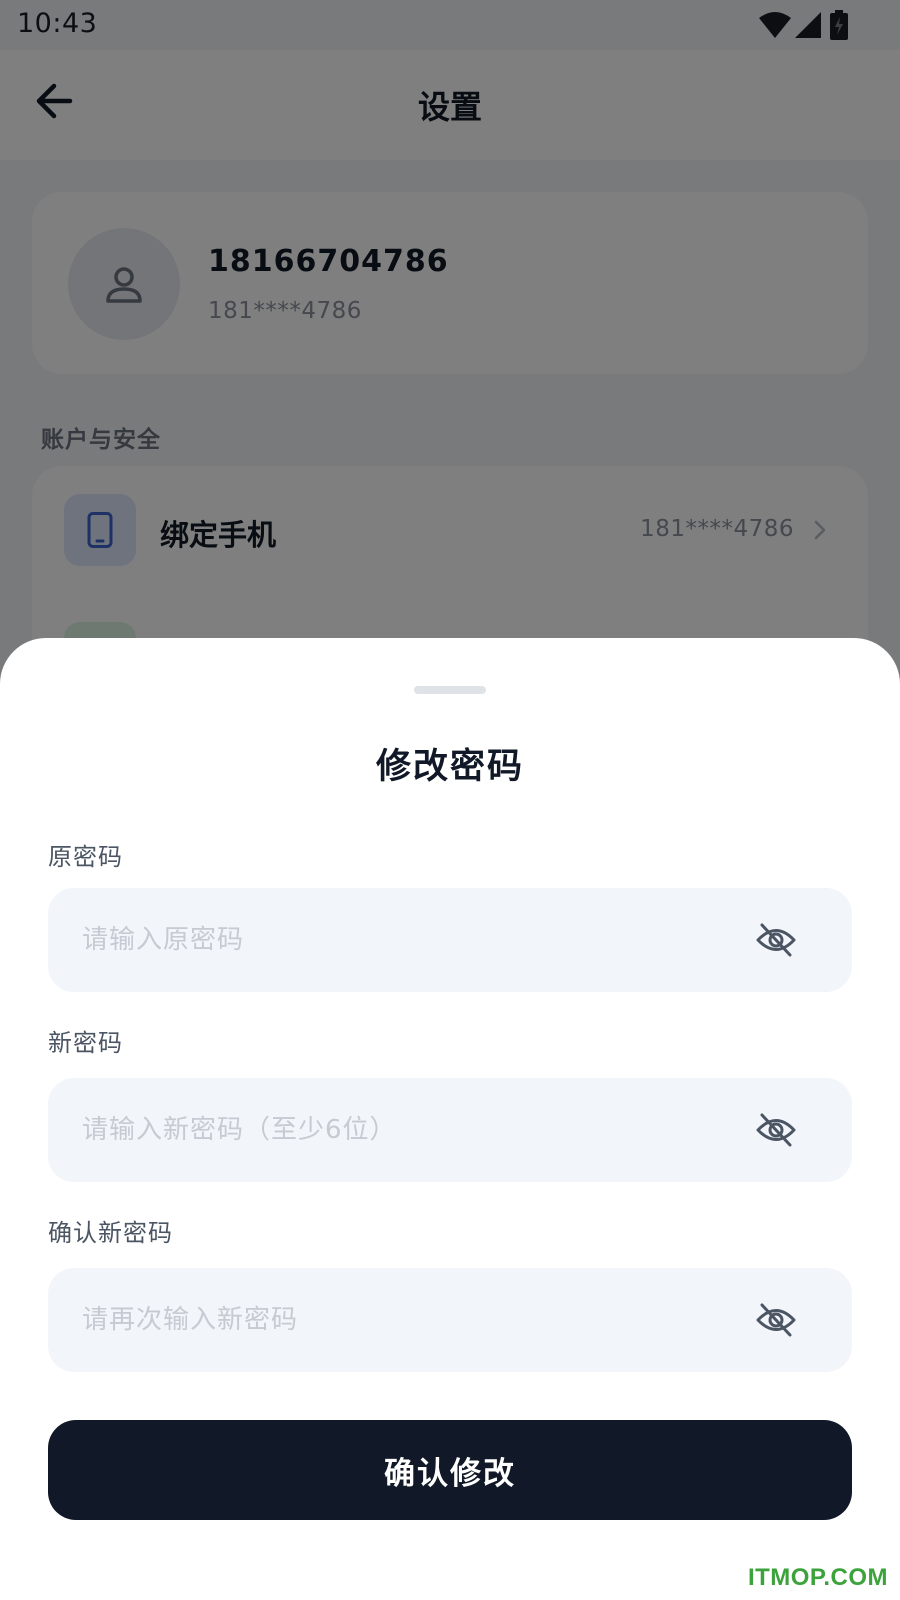 This screenshot has width=900, height=1600. What do you see at coordinates (402, 1130) in the screenshot?
I see `new-password-input` at bounding box center [402, 1130].